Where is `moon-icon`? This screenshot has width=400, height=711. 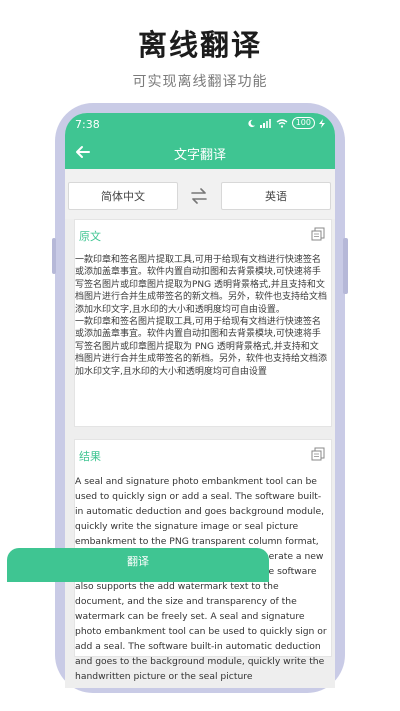
moon-icon is located at coordinates (251, 123).